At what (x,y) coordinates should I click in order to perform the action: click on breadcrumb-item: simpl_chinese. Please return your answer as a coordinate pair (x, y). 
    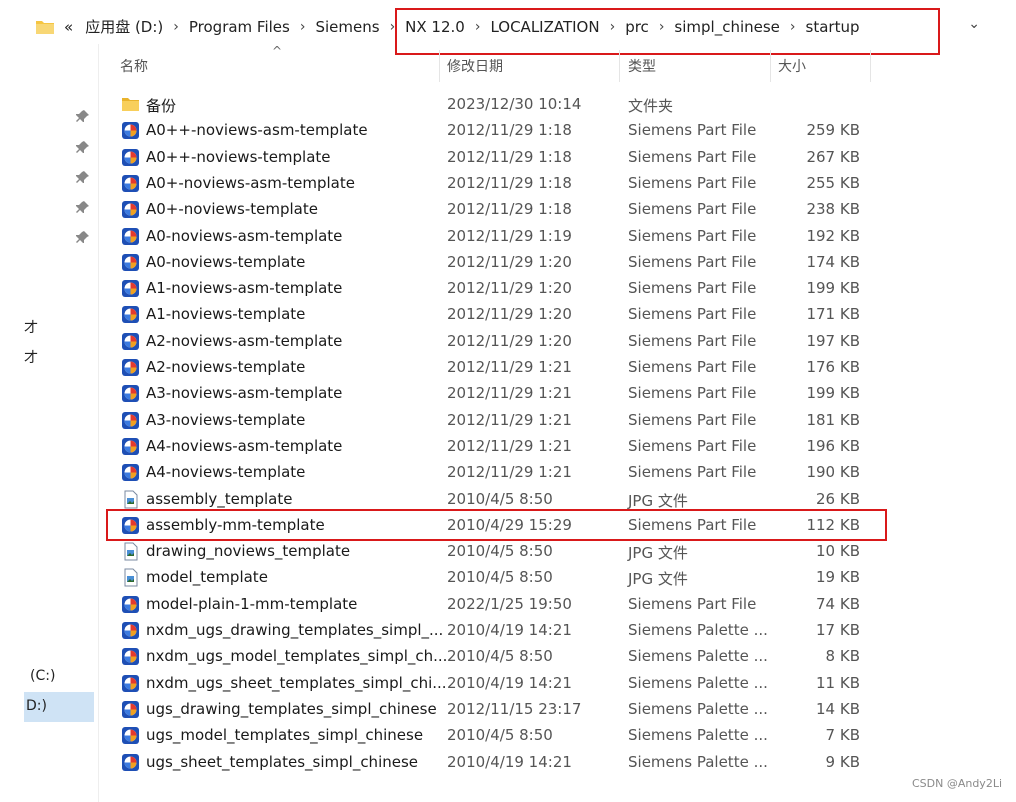
    Looking at the image, I should click on (726, 27).